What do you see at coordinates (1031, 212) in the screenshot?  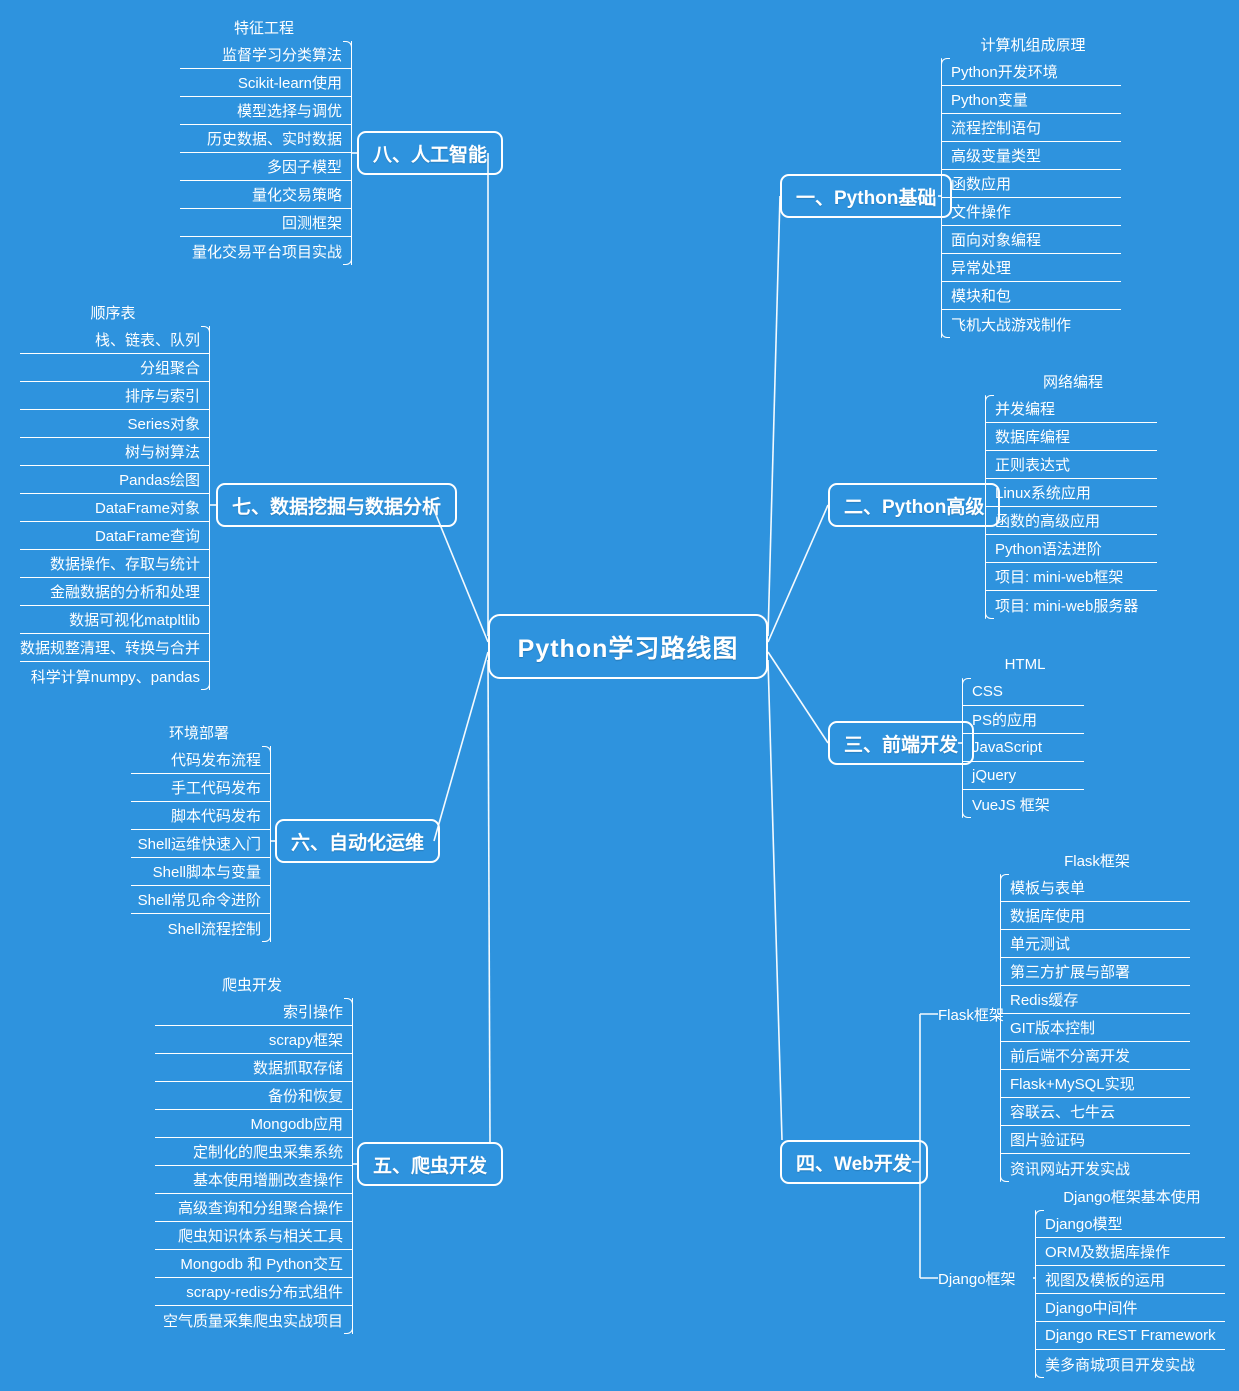 I see `leaf-item-python-basics: 文件操作` at bounding box center [1031, 212].